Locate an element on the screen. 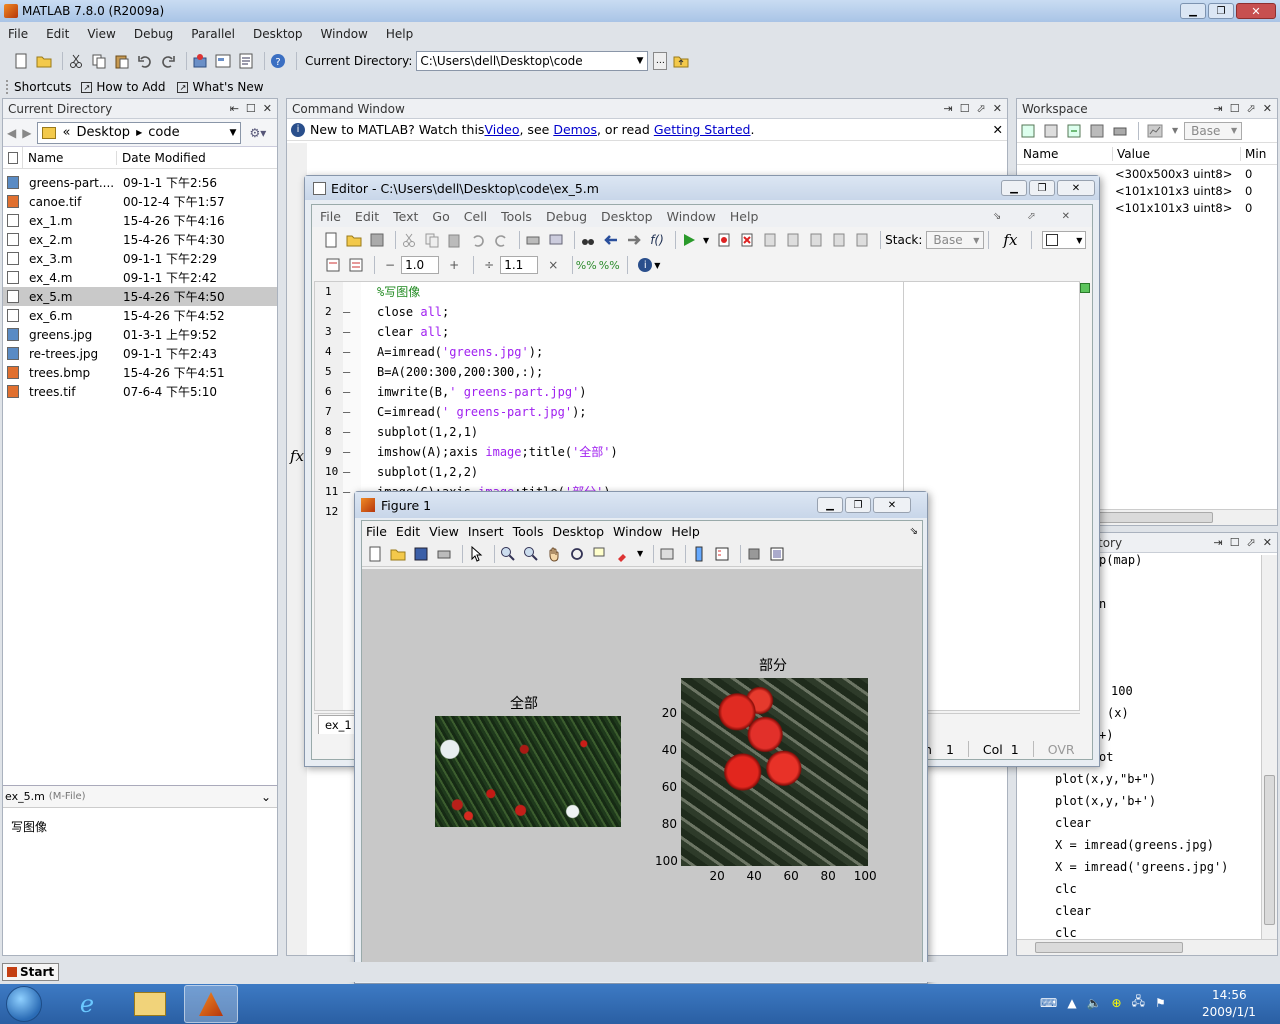 Image resolution: width=1280 pixels, height=1024 pixels. minimize-button: ▁ is located at coordinates (1014, 188).